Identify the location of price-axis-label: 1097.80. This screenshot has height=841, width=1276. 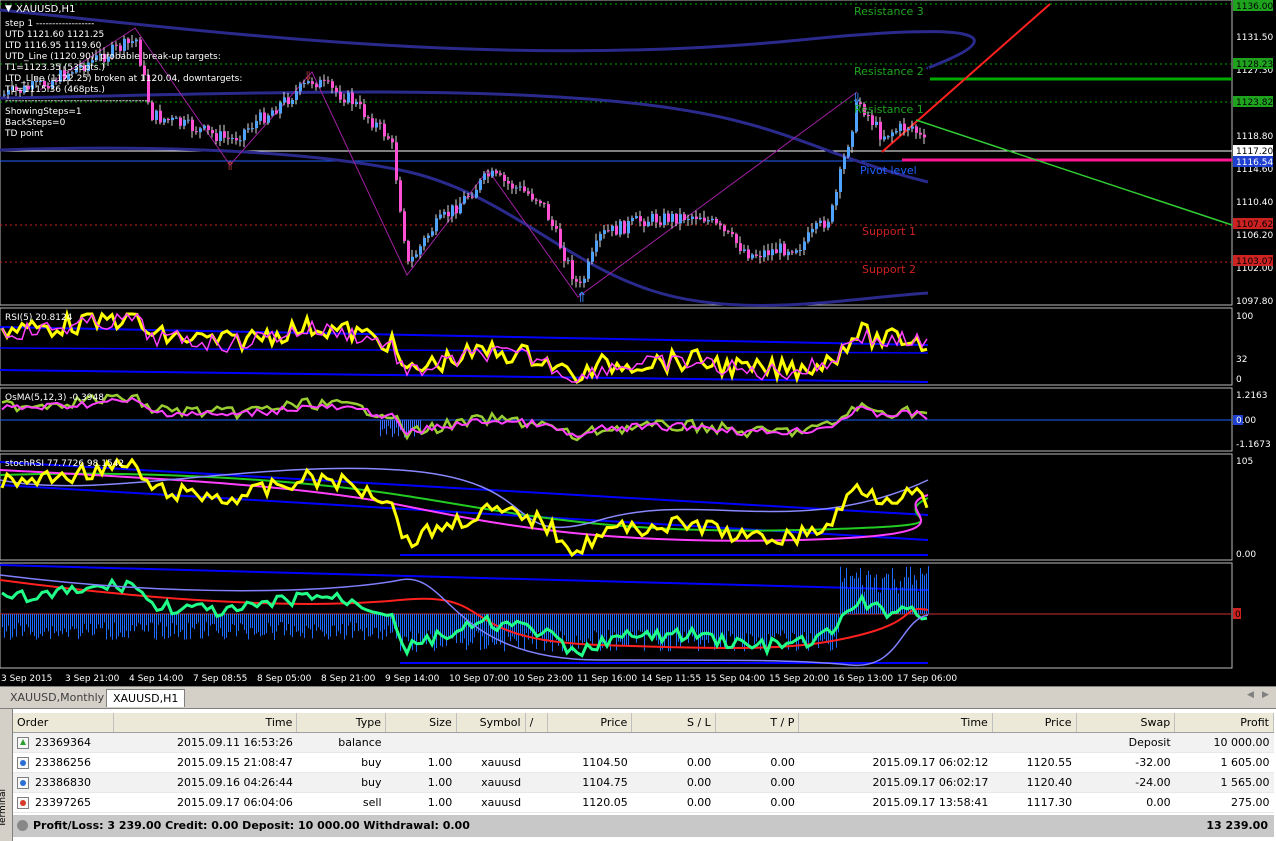
(1254, 302).